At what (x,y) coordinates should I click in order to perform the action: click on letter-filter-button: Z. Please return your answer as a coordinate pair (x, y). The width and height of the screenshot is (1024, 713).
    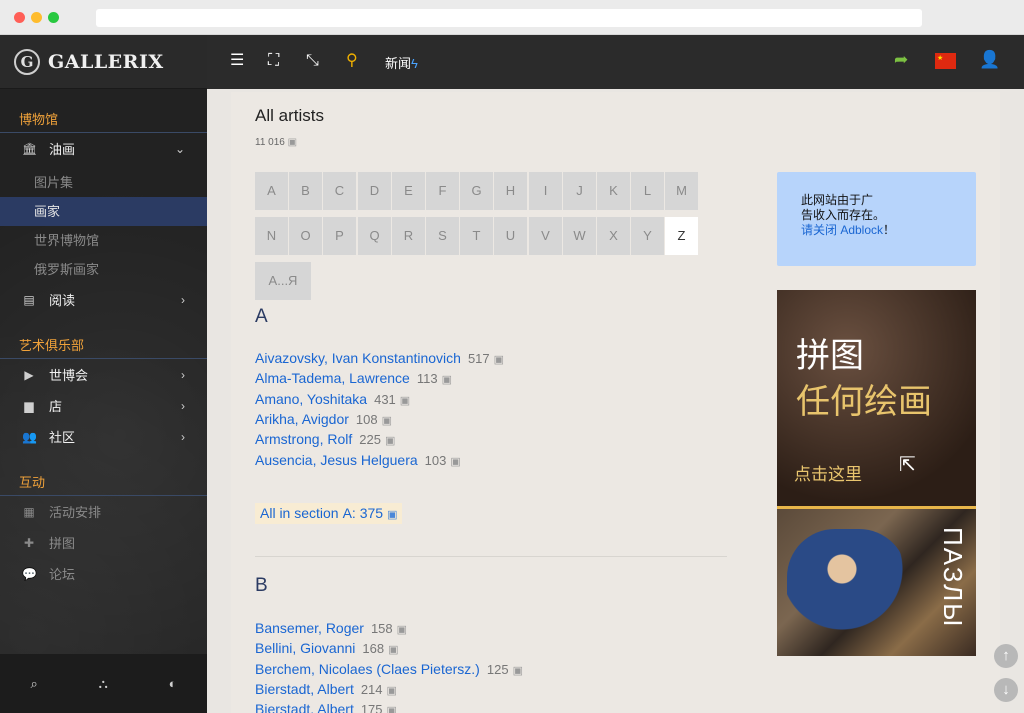
    Looking at the image, I should click on (681, 236).